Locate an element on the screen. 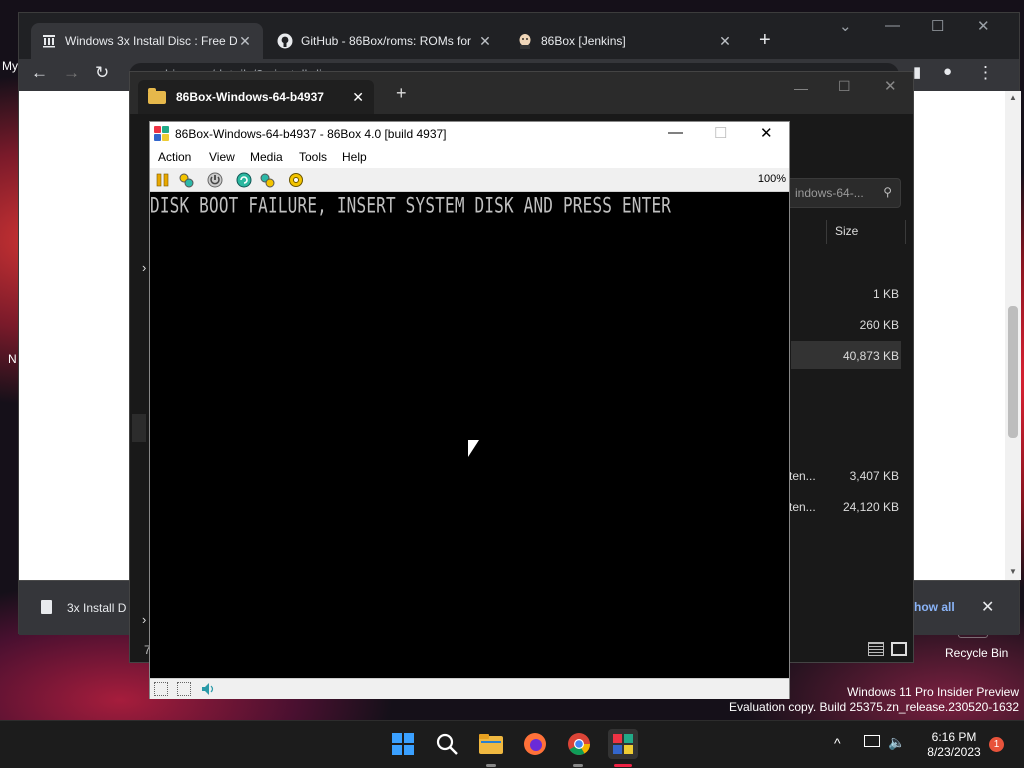 The image size is (1024, 768). file-icon is located at coordinates (46, 607).